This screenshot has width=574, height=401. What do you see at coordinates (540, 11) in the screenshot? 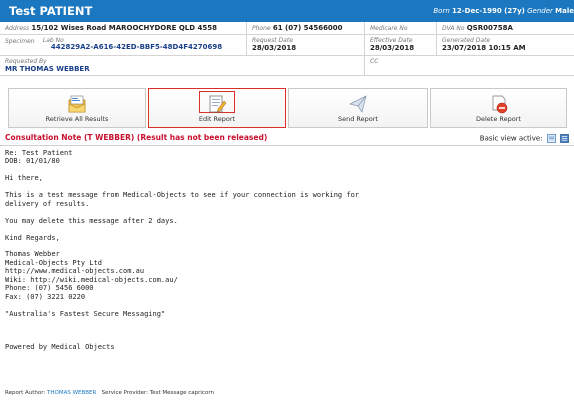
I see `gender-label: Gender` at bounding box center [540, 11].